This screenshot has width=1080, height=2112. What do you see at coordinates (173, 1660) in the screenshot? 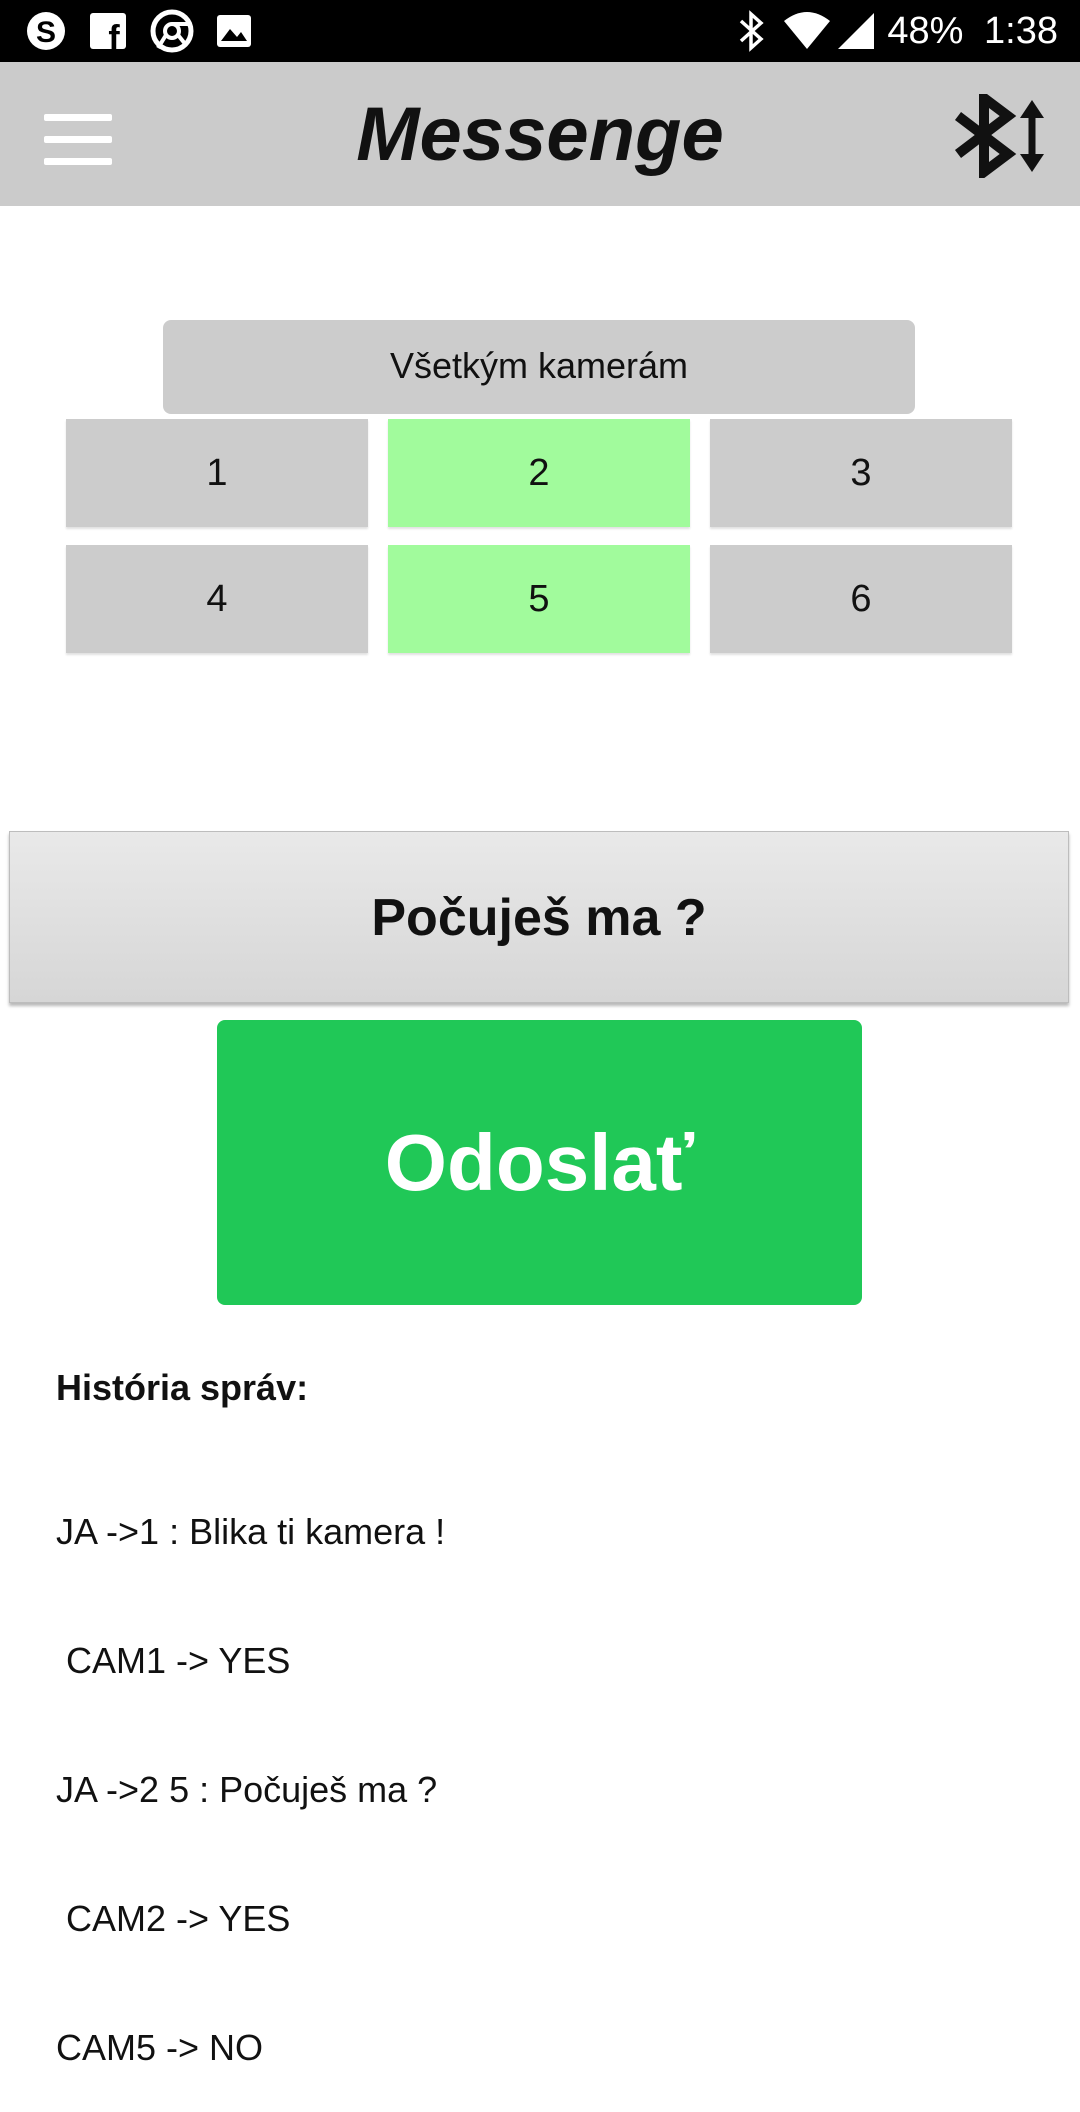
I see `history-line: CAM1 -> YES` at bounding box center [173, 1660].